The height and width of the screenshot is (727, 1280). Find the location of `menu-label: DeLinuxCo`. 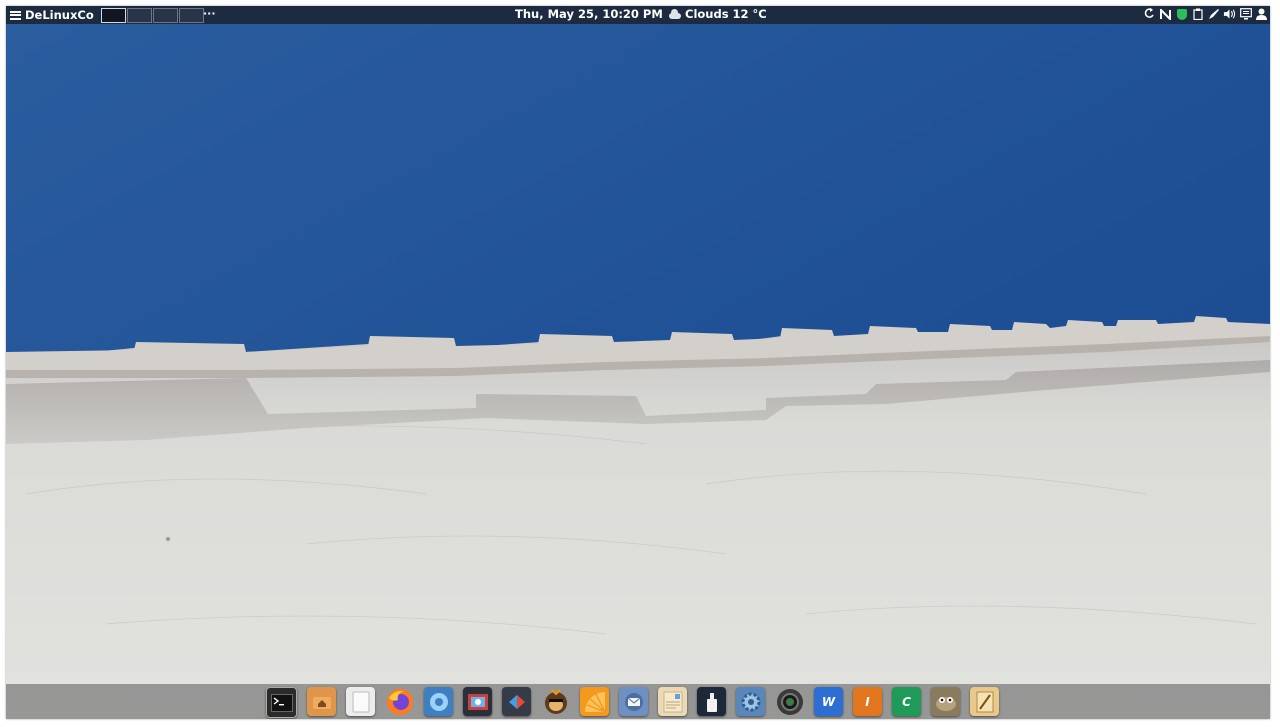

menu-label: DeLinuxCo is located at coordinates (59, 15).